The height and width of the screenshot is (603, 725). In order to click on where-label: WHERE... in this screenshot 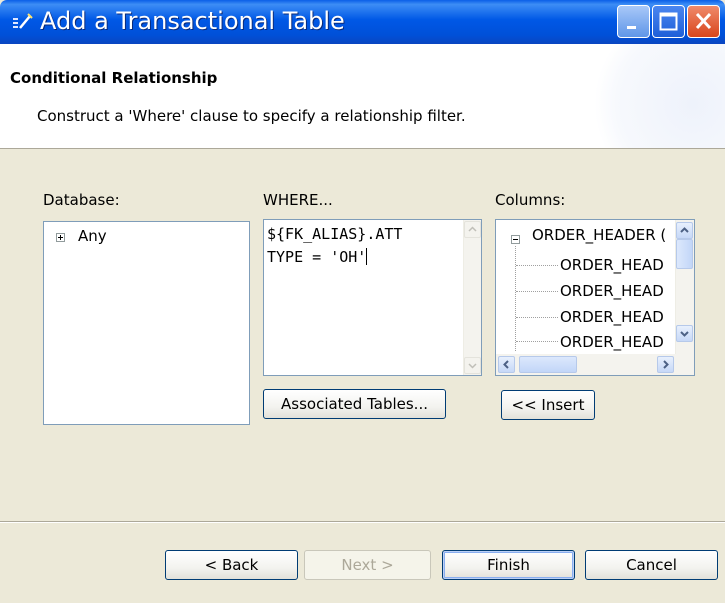, I will do `click(298, 200)`.